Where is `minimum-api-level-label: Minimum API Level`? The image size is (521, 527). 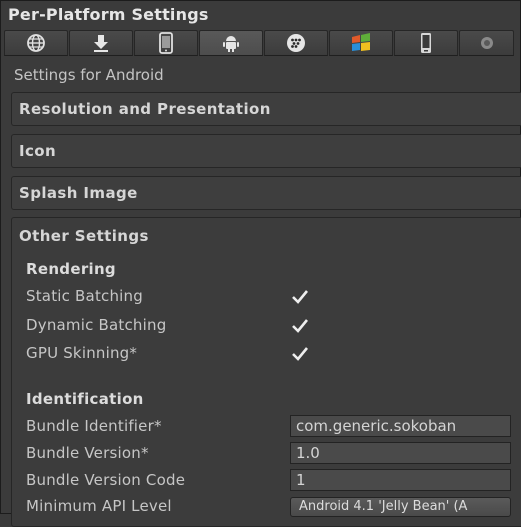 minimum-api-level-label: Minimum API Level is located at coordinates (99, 506).